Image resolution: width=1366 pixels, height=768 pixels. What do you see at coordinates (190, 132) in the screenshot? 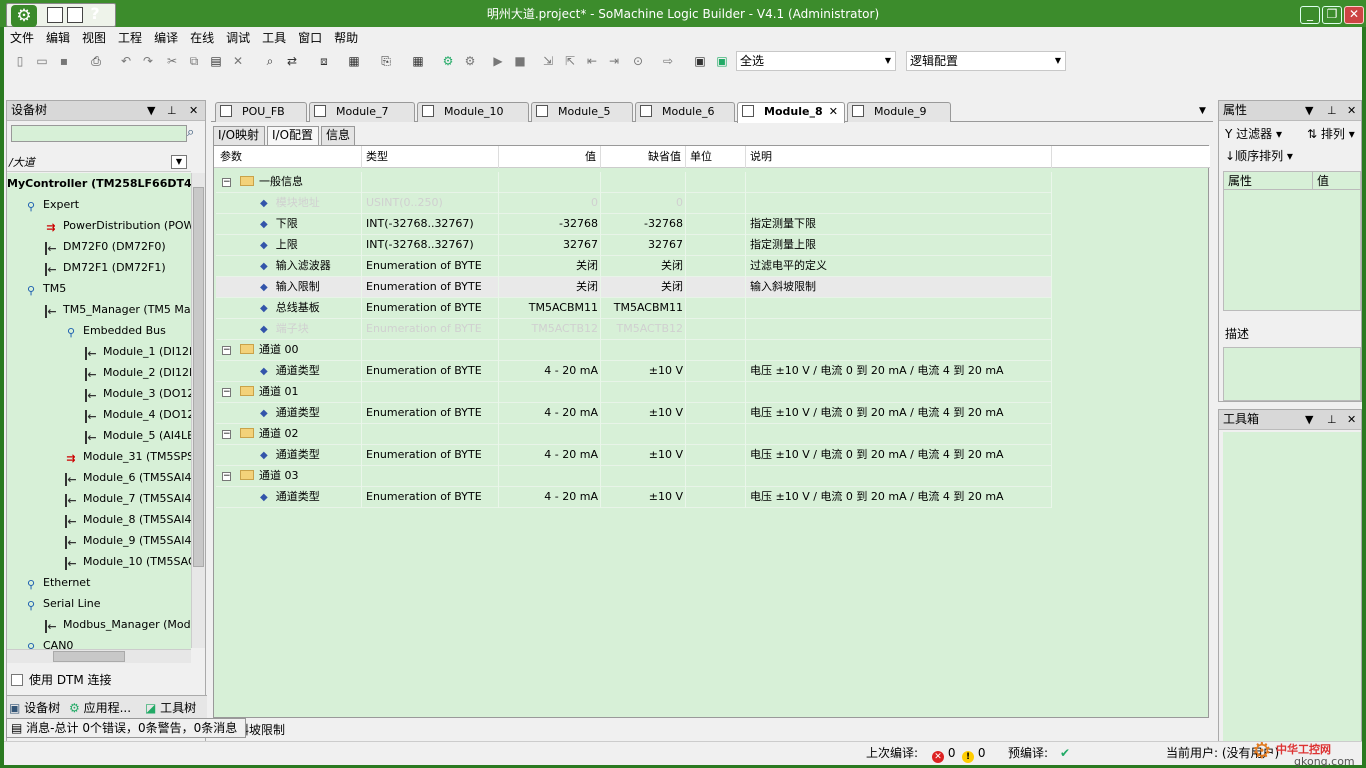
I see `search-icon: ⌕` at bounding box center [190, 132].